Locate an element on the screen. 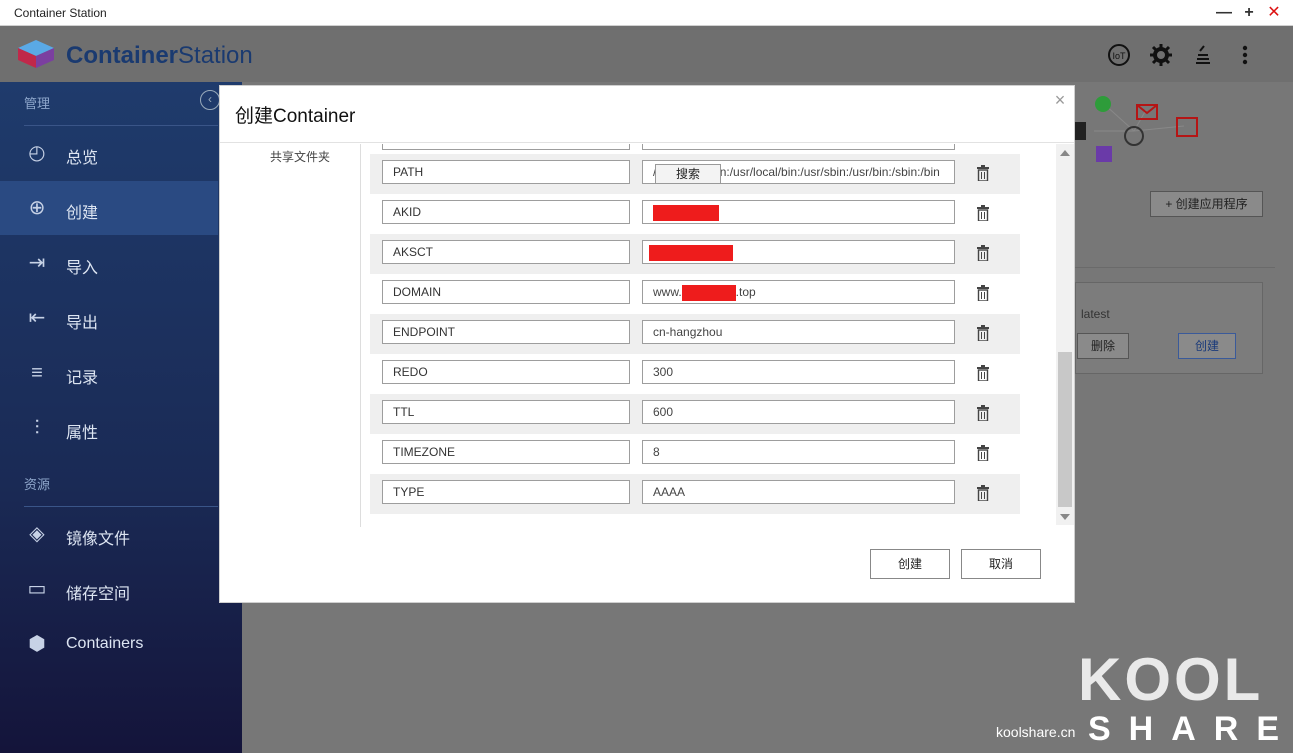 The width and height of the screenshot is (1293, 753). env-row: AKSCT is located at coordinates (695, 254).